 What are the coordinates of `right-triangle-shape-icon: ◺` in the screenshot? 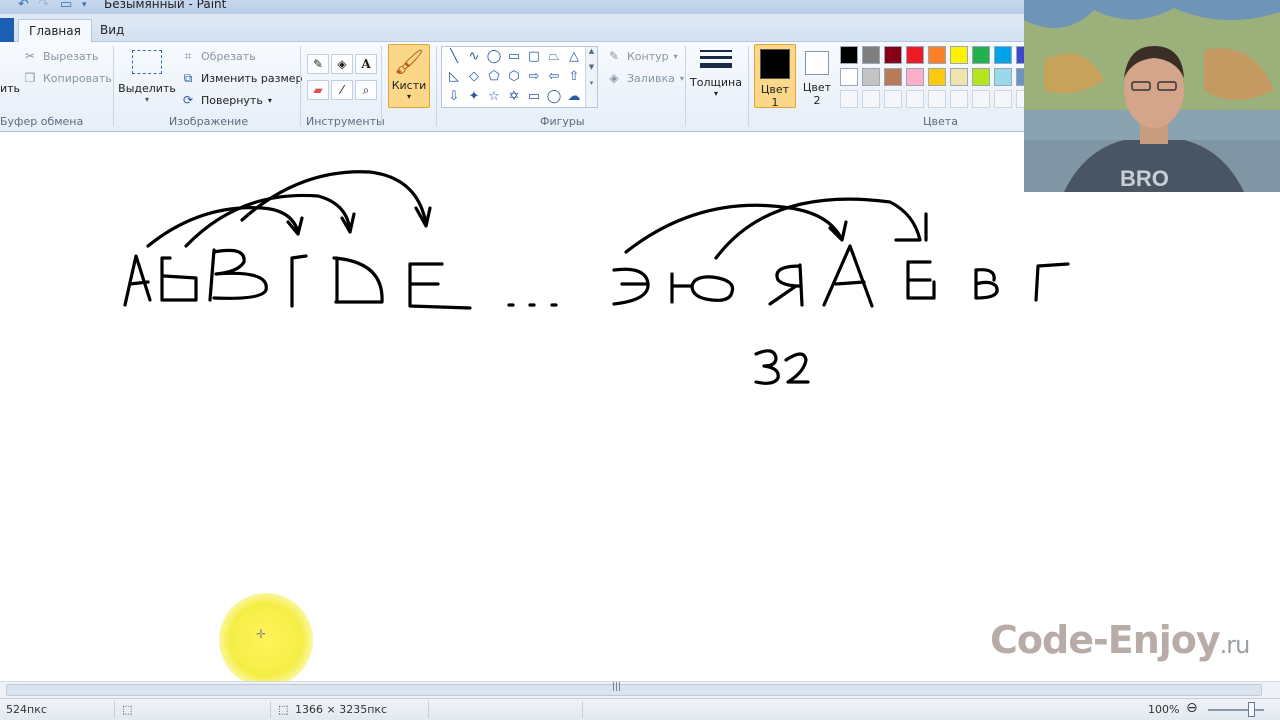 It's located at (454, 77).